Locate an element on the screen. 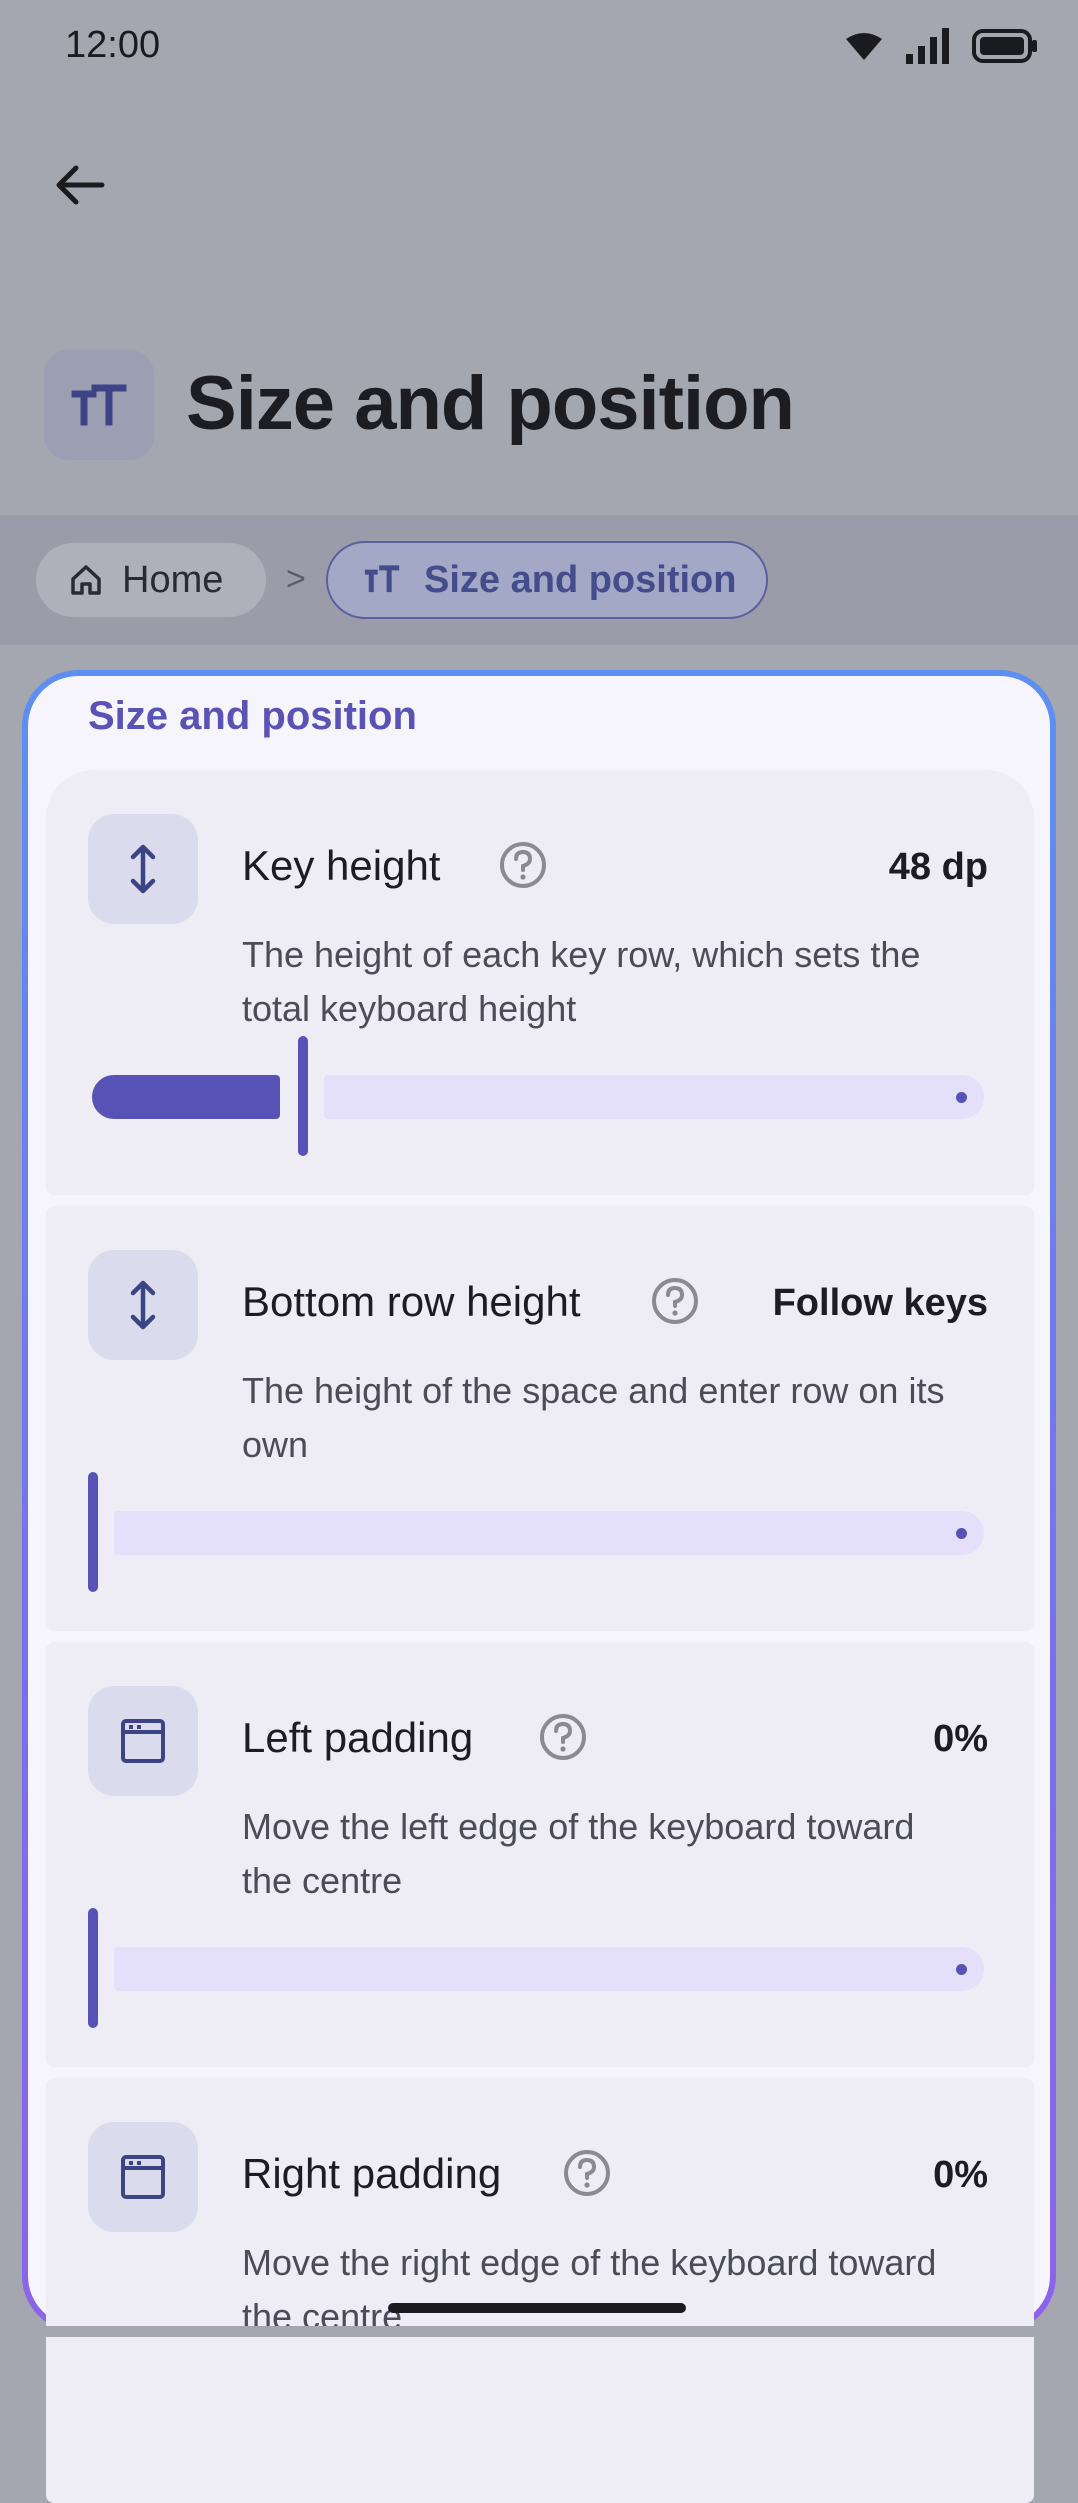 Image resolution: width=1078 pixels, height=2503 pixels. chevron-right-icon: > is located at coordinates (296, 579).